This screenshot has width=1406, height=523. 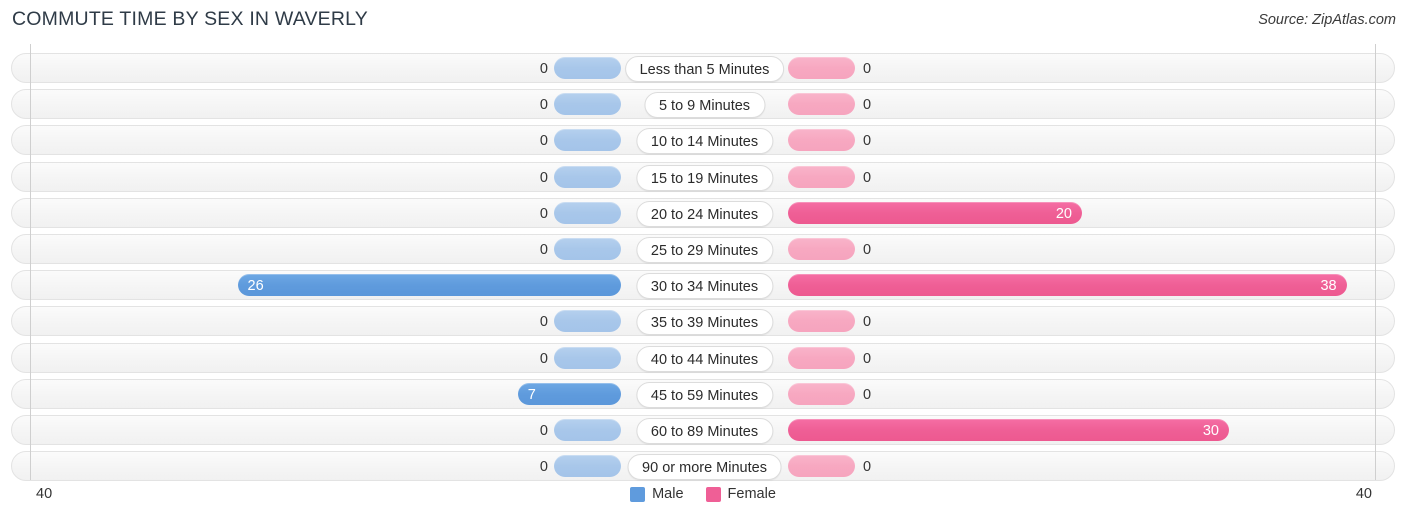 I want to click on chart-legend: Male Female, so click(x=703, y=494).